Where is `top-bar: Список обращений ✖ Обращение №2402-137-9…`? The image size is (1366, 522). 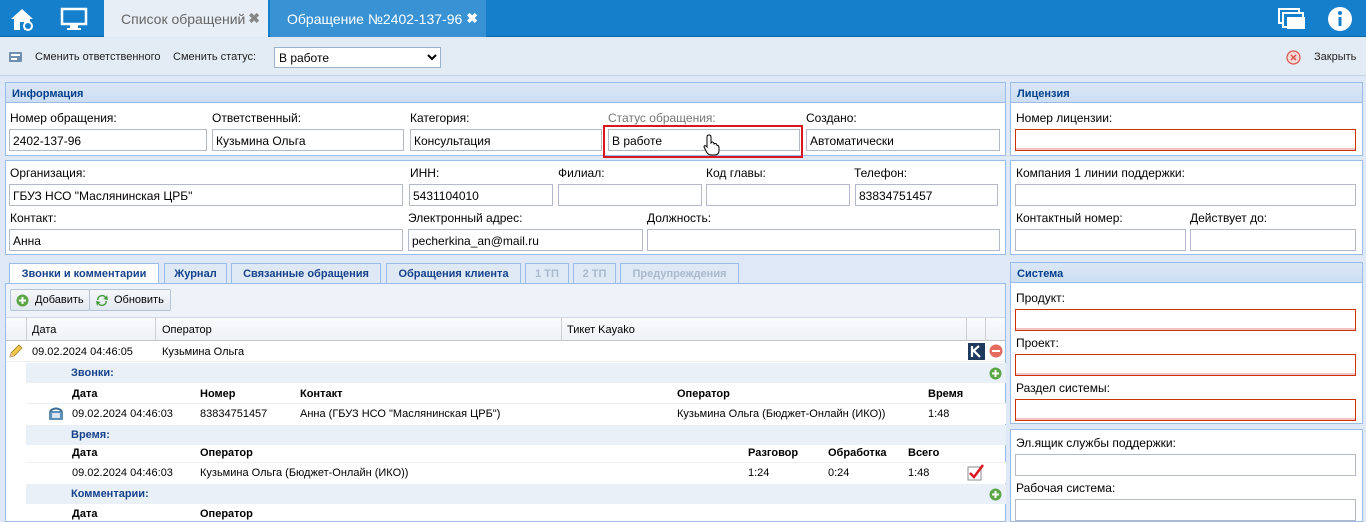
top-bar: Список обращений ✖ Обращение №2402-137-9… is located at coordinates (683, 18).